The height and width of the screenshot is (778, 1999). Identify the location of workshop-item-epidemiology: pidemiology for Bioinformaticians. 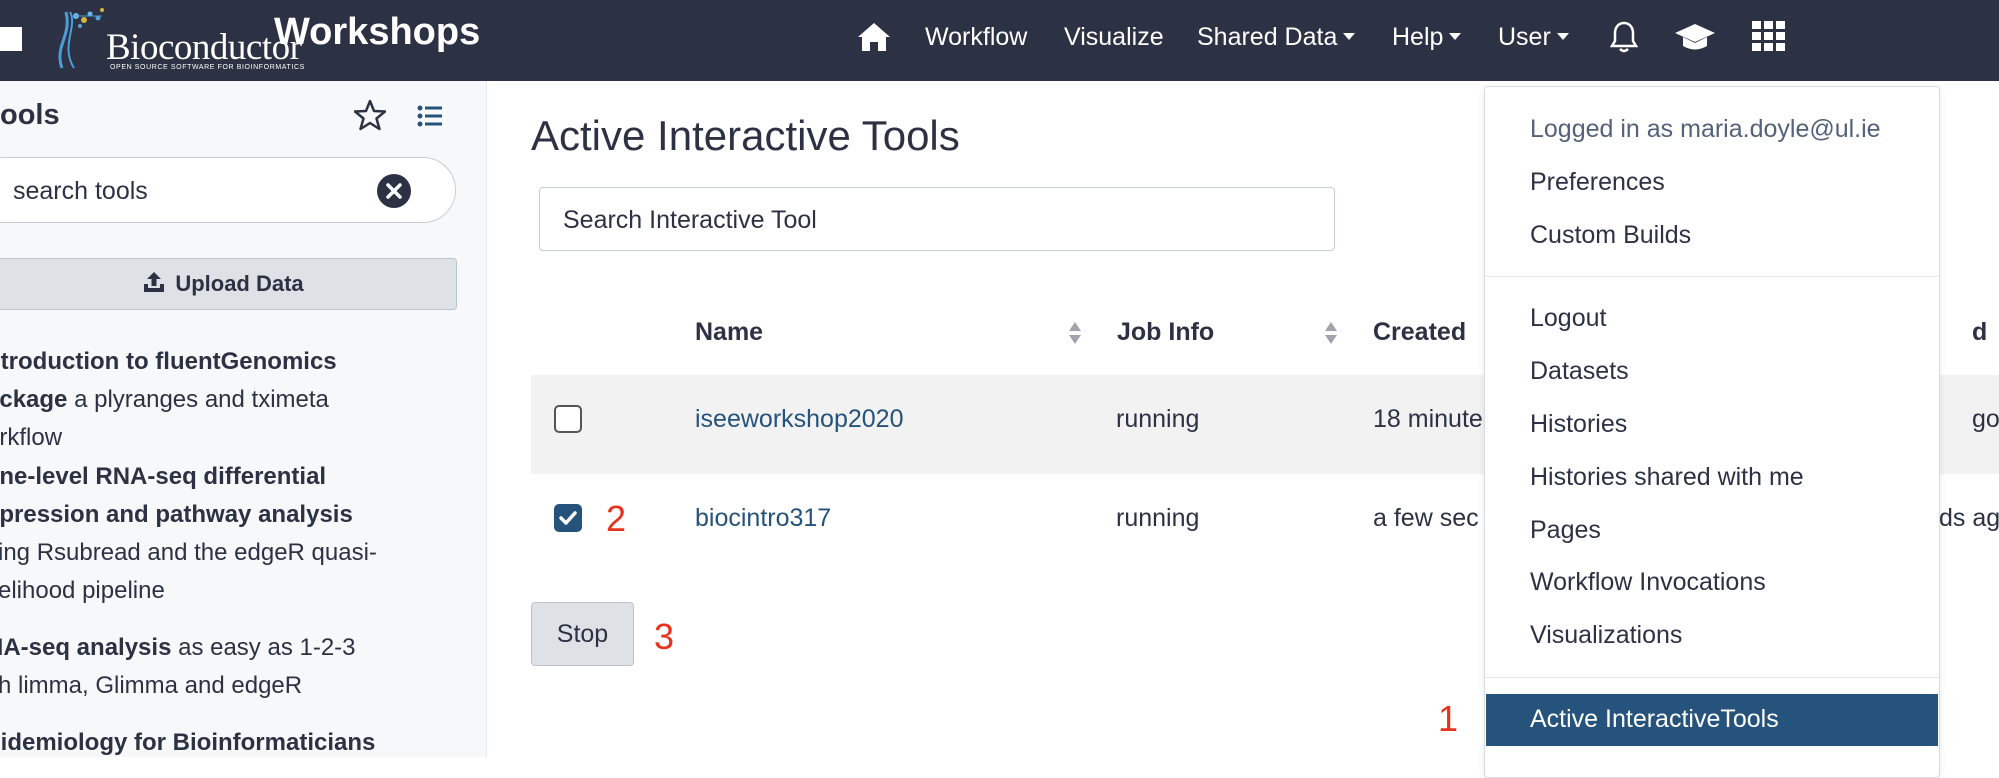
(228, 740).